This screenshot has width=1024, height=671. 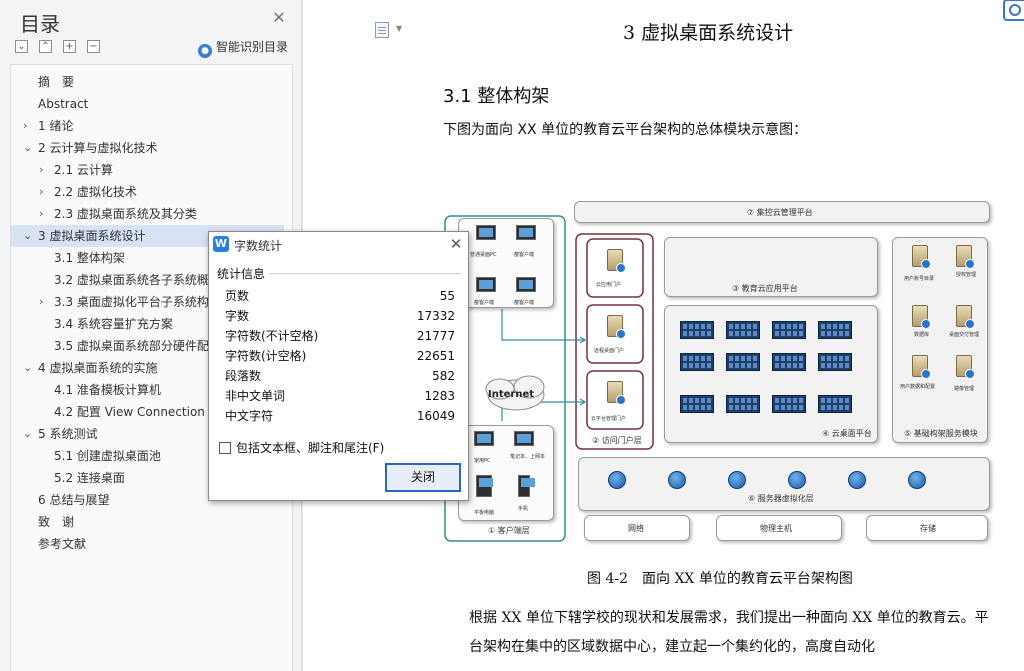 What do you see at coordinates (89, 478) in the screenshot?
I see `toc-item-label: 5.2 连接桌面` at bounding box center [89, 478].